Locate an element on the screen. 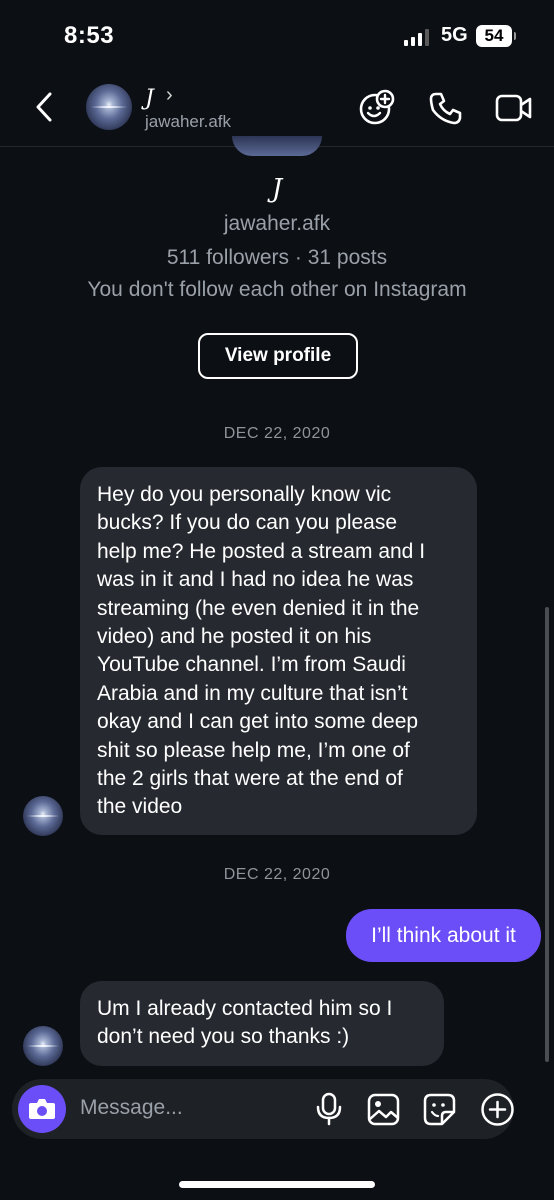  header-avatar is located at coordinates (109, 107).